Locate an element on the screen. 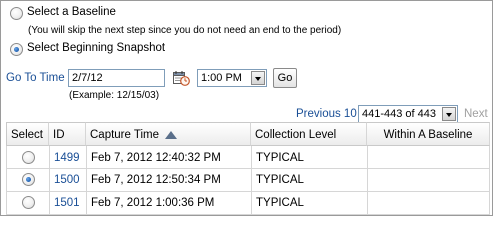 The width and height of the screenshot is (493, 240). column-header-select: Select is located at coordinates (27, 134).